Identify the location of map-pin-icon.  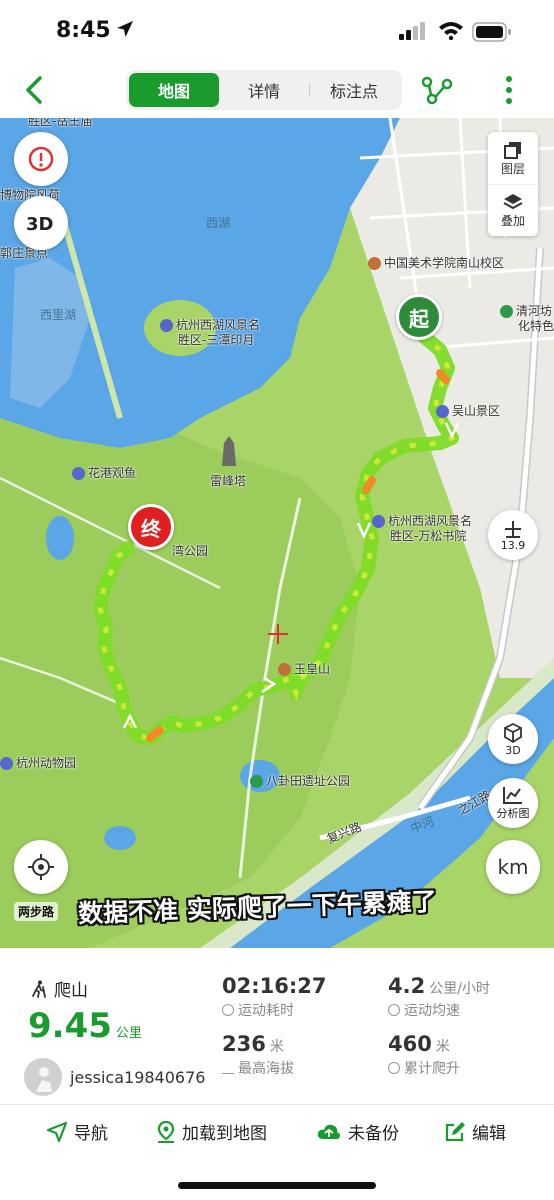
(166, 1131).